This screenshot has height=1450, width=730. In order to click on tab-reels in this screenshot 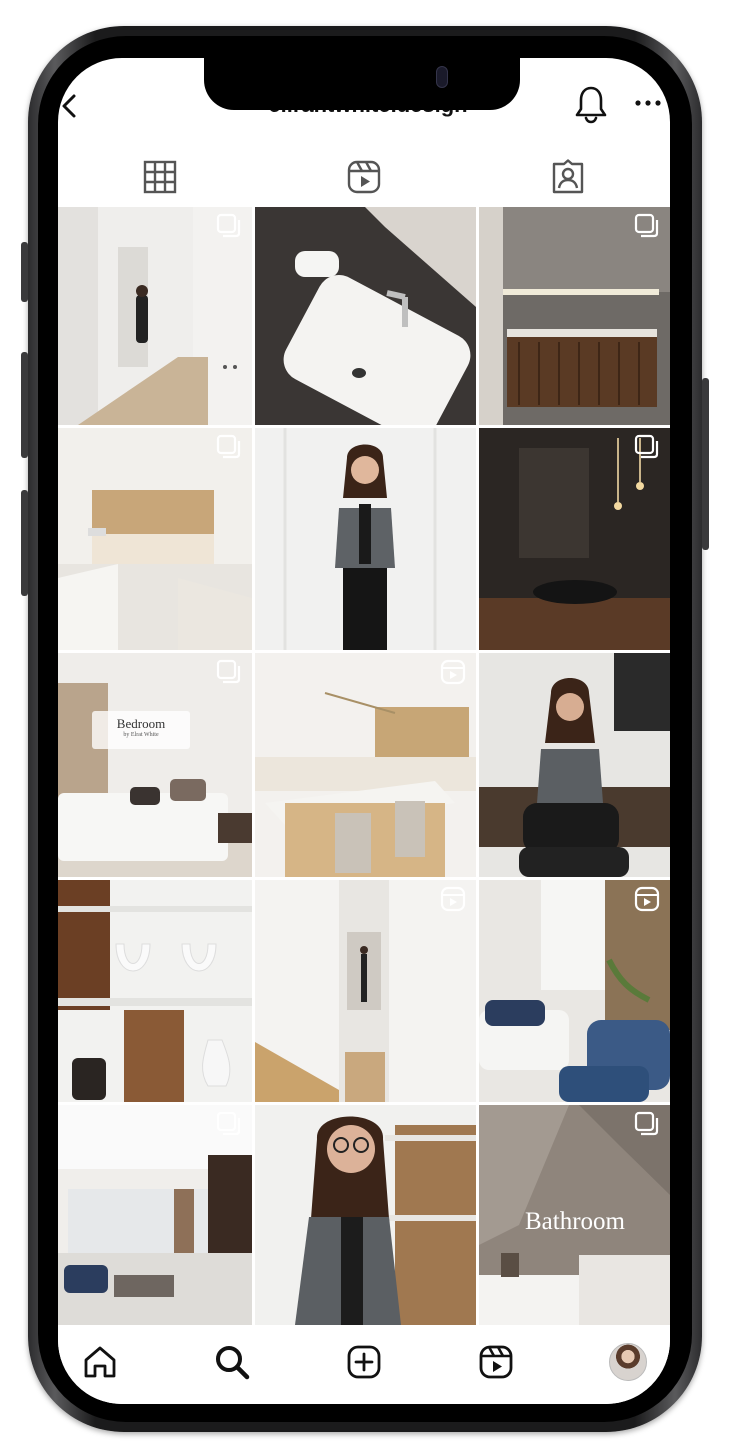, I will do `click(364, 177)`.